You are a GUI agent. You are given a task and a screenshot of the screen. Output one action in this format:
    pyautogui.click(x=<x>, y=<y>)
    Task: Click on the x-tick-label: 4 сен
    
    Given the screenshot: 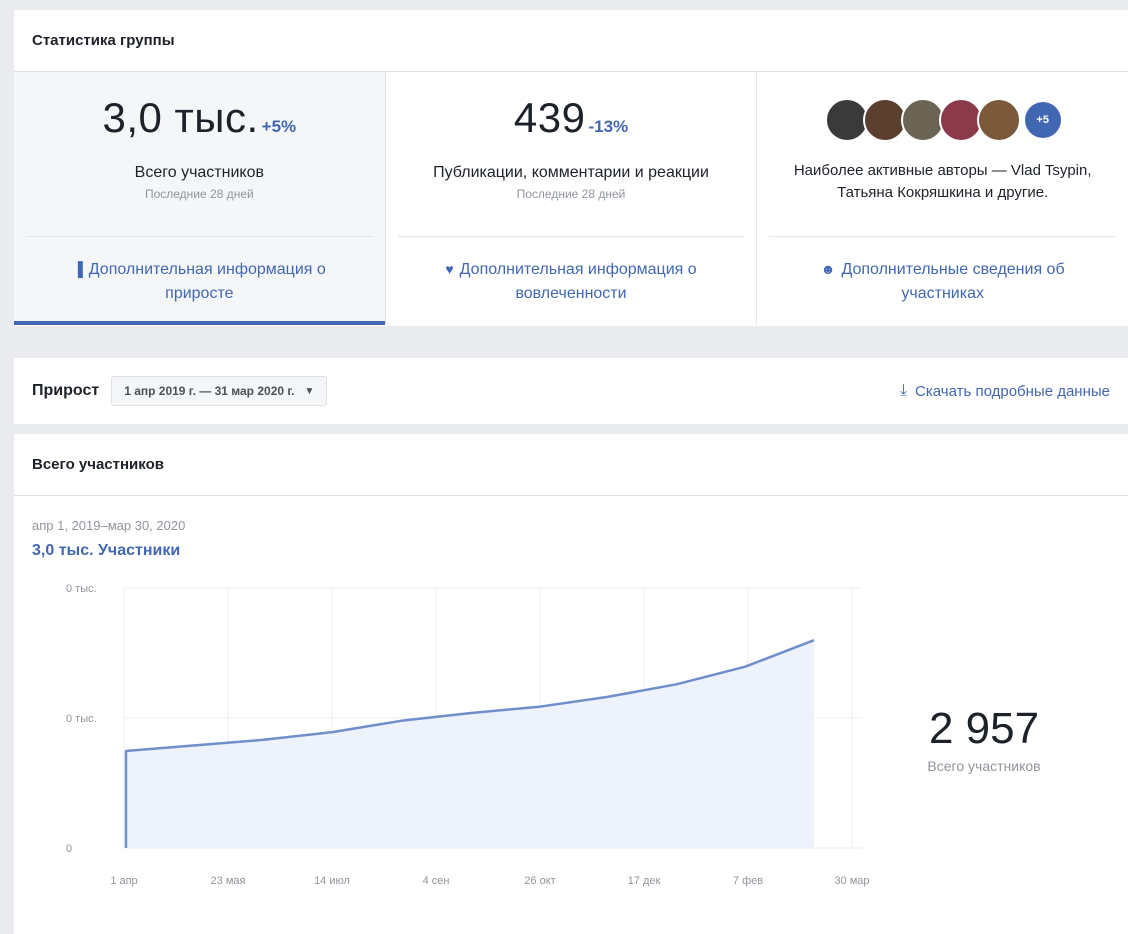 What is the action you would take?
    pyautogui.click(x=436, y=881)
    